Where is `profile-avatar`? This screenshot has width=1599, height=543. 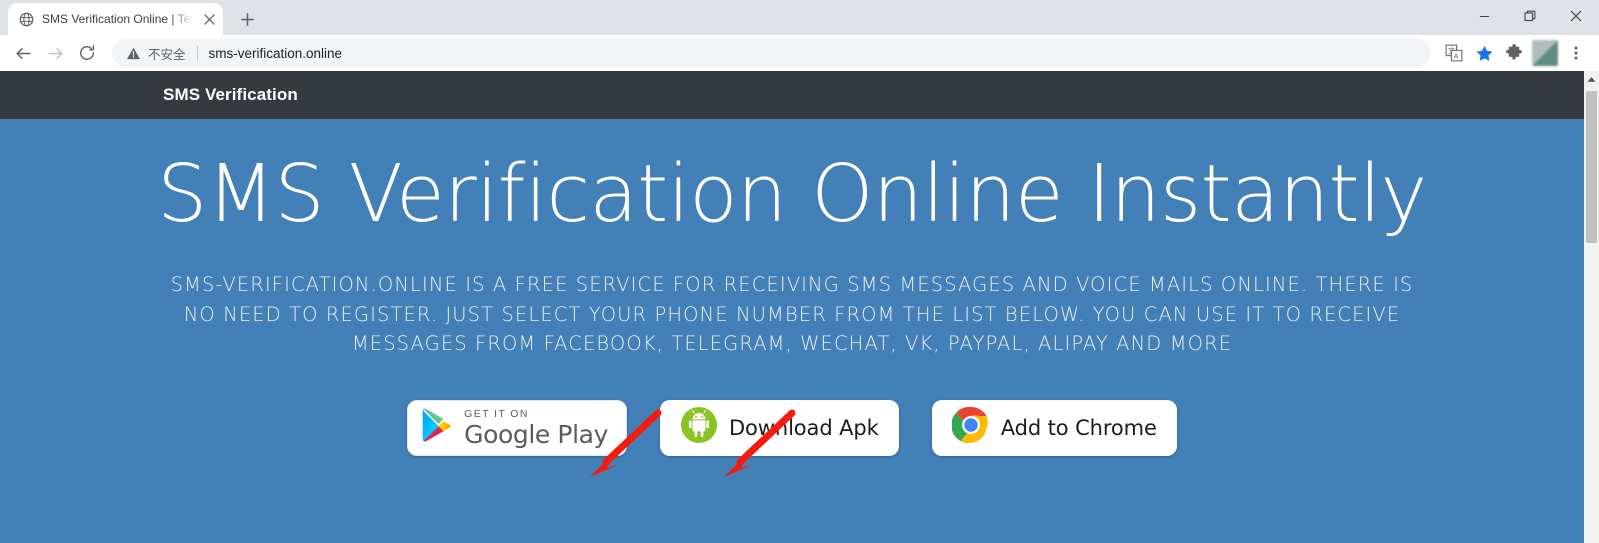 profile-avatar is located at coordinates (1545, 53).